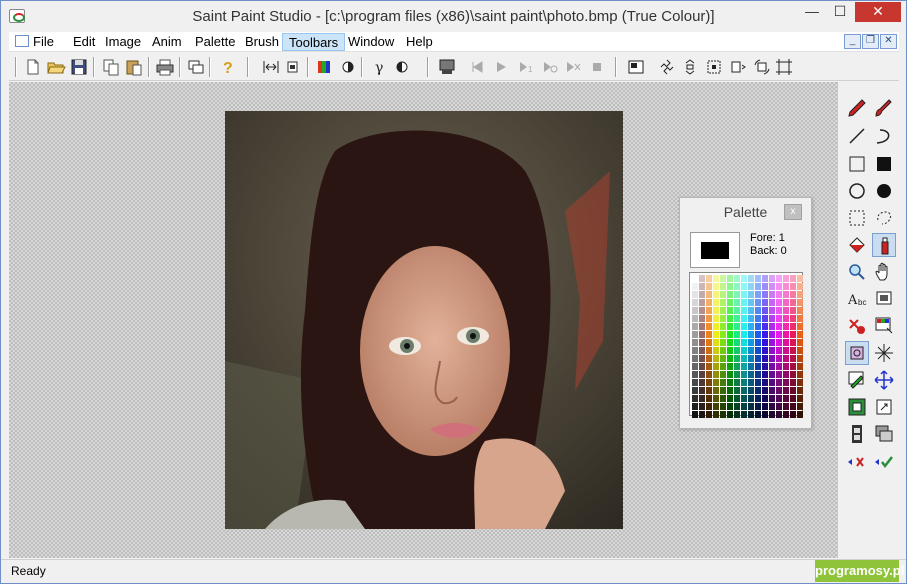 This screenshot has height=584, width=907. Describe the element at coordinates (167, 42) in the screenshot. I see `menu-anim: Anim` at that location.